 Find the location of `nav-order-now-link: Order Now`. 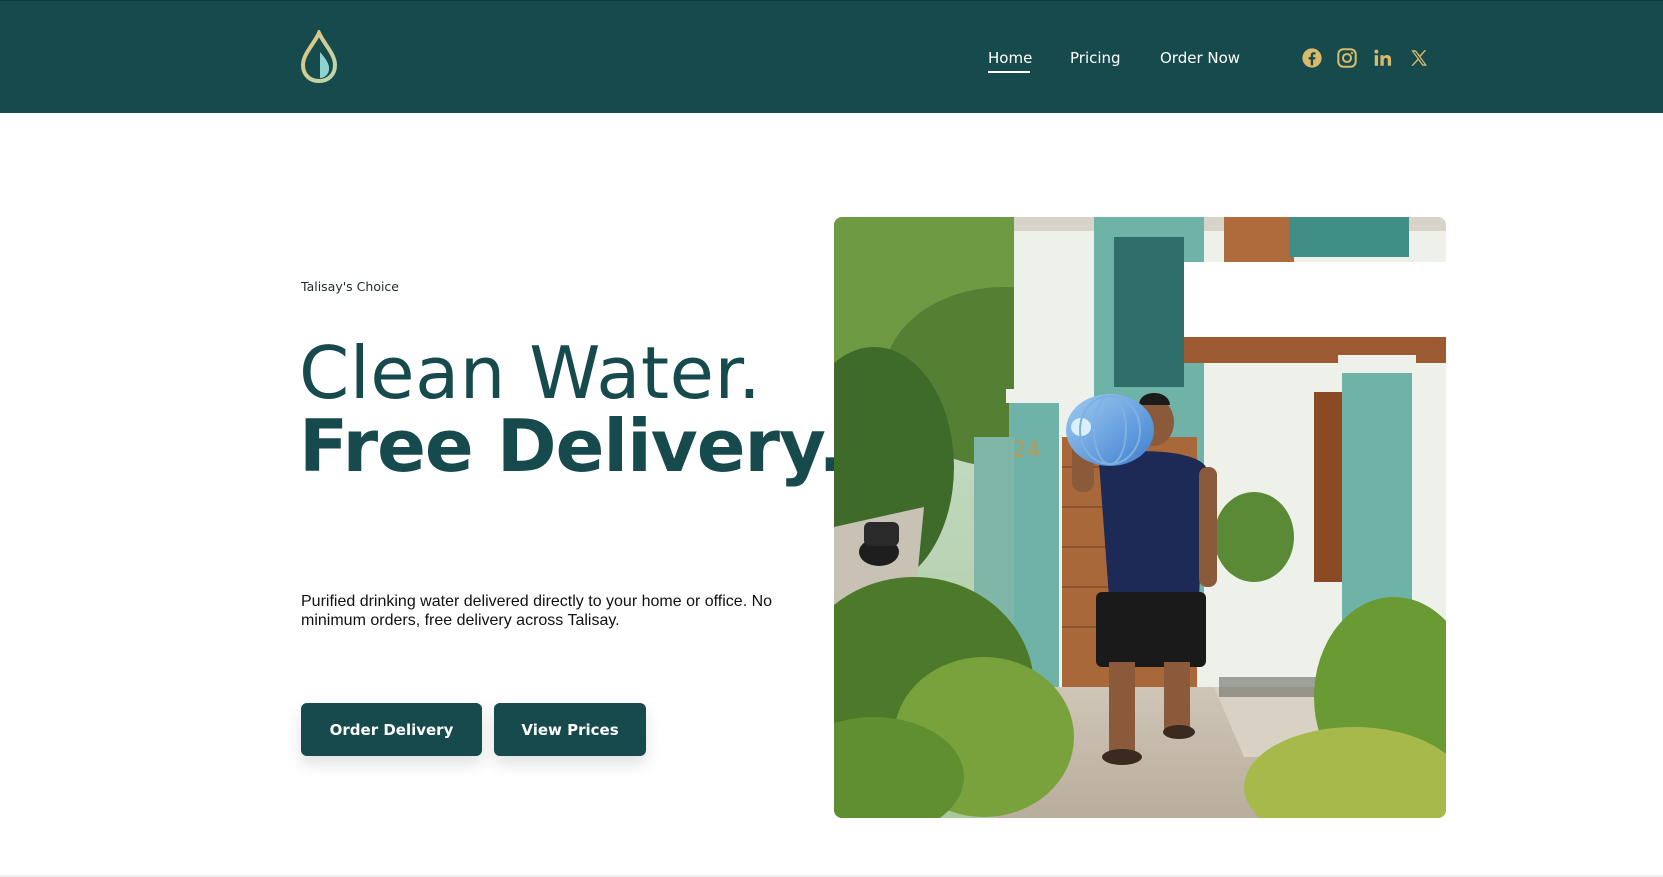

nav-order-now-link: Order Now is located at coordinates (1200, 58).